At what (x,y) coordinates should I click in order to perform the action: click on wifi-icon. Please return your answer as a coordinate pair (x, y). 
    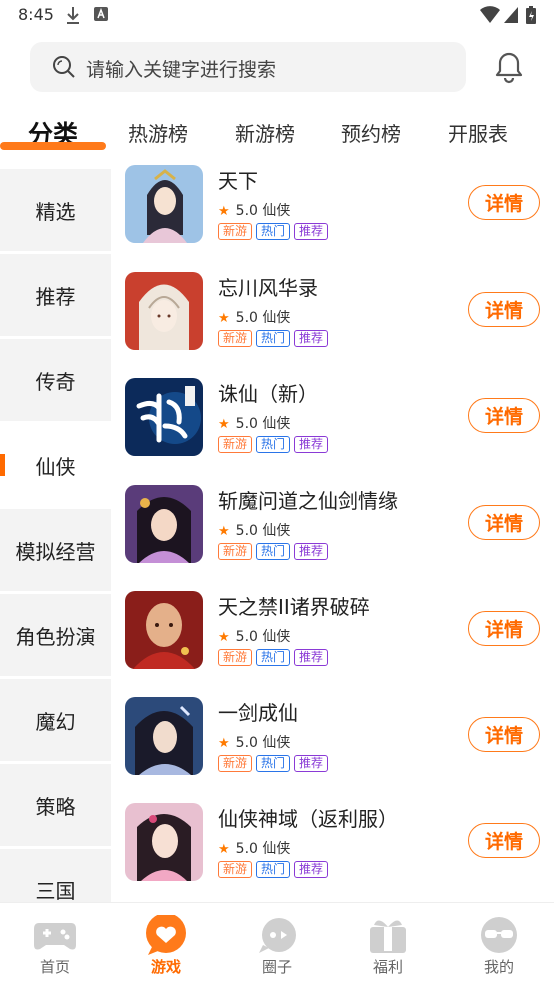
    Looking at the image, I should click on (490, 14).